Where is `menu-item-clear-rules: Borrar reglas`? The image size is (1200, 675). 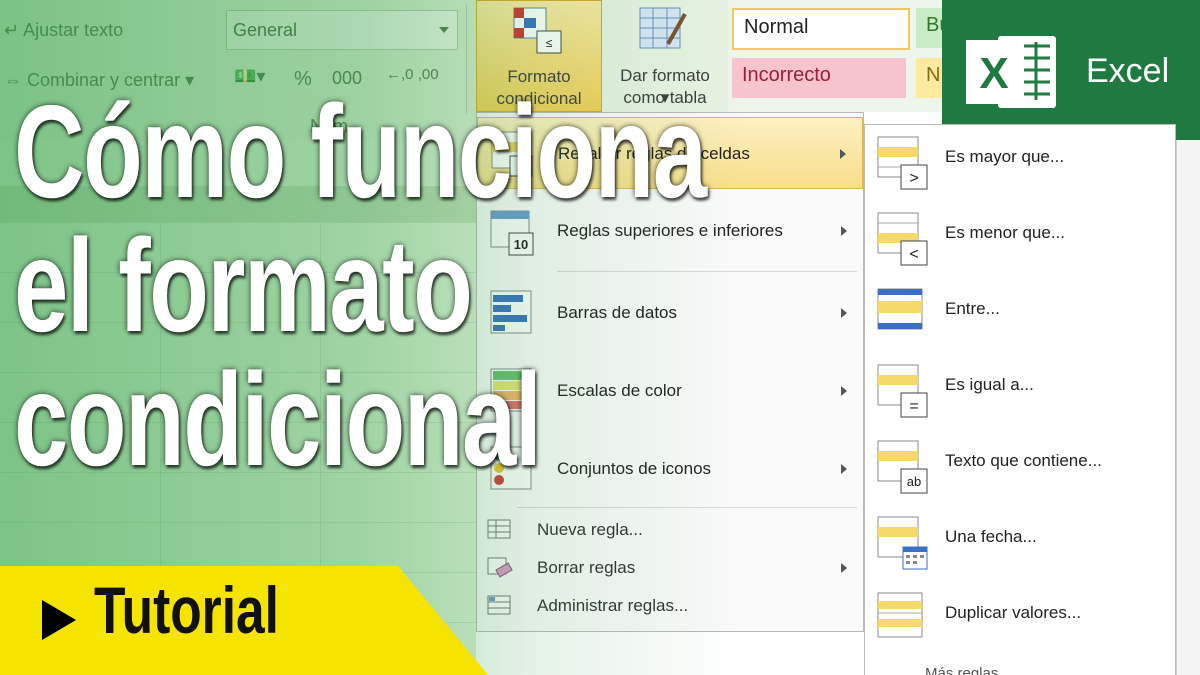
menu-item-clear-rules: Borrar reglas is located at coordinates (670, 568).